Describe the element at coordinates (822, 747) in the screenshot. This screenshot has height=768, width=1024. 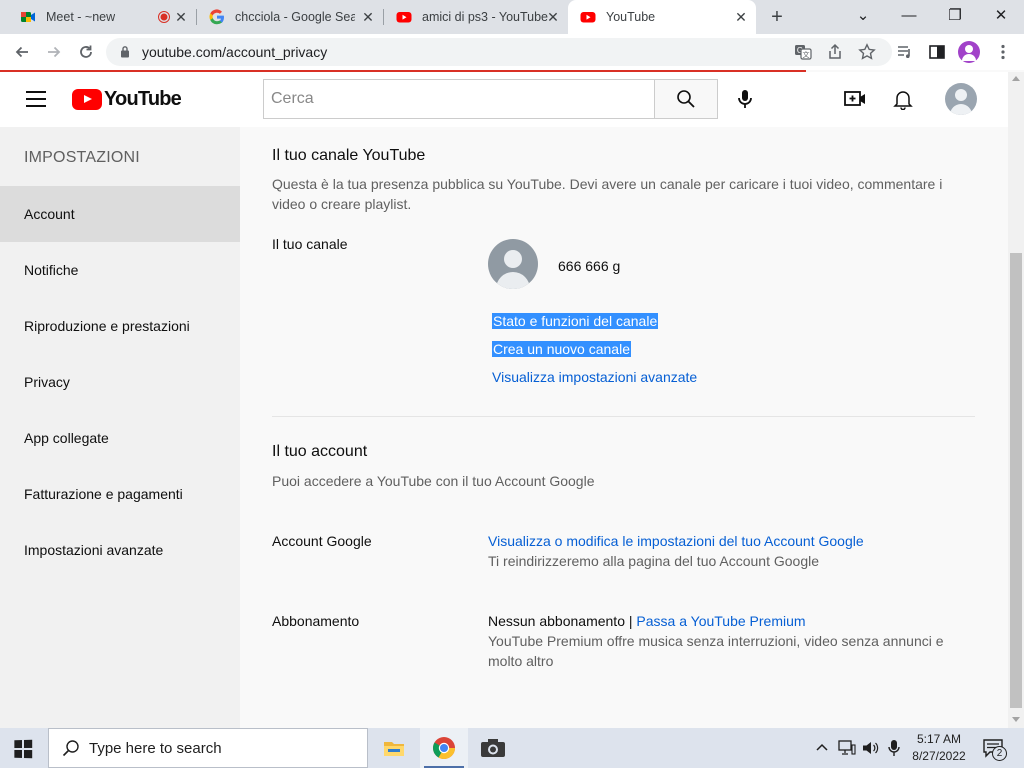
I see `chevron-up-icon` at that location.